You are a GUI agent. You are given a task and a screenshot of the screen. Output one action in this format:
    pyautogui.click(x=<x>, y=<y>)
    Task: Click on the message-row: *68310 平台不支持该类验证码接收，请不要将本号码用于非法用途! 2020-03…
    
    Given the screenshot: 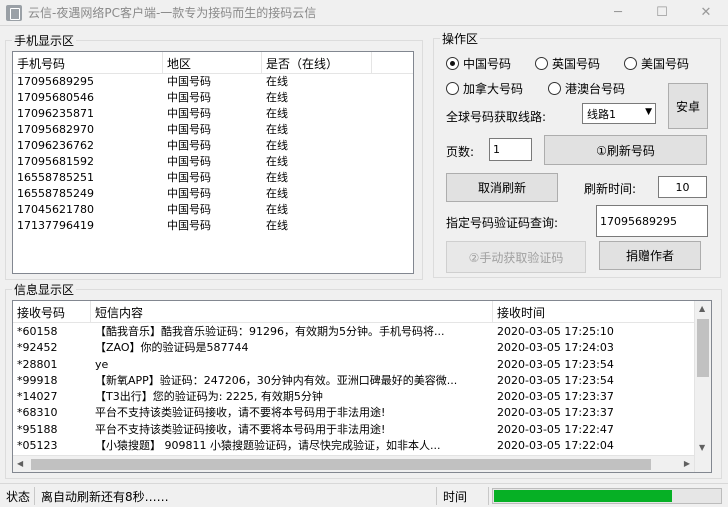 What is the action you would take?
    pyautogui.click(x=362, y=413)
    